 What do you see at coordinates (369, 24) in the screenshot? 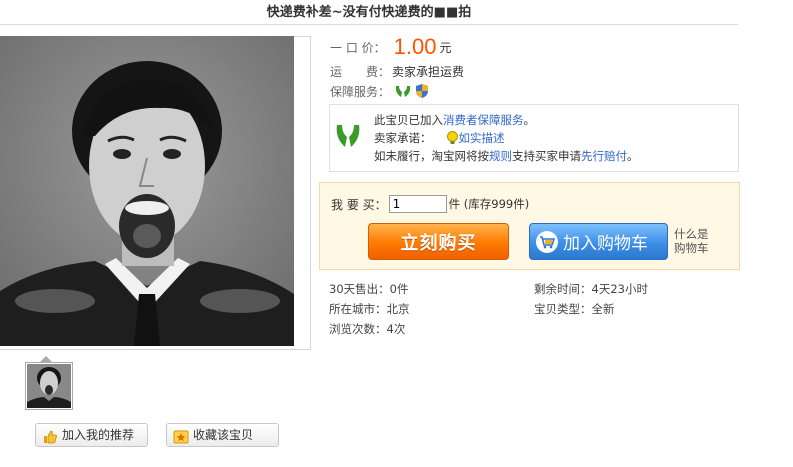
I see `title-divider` at bounding box center [369, 24].